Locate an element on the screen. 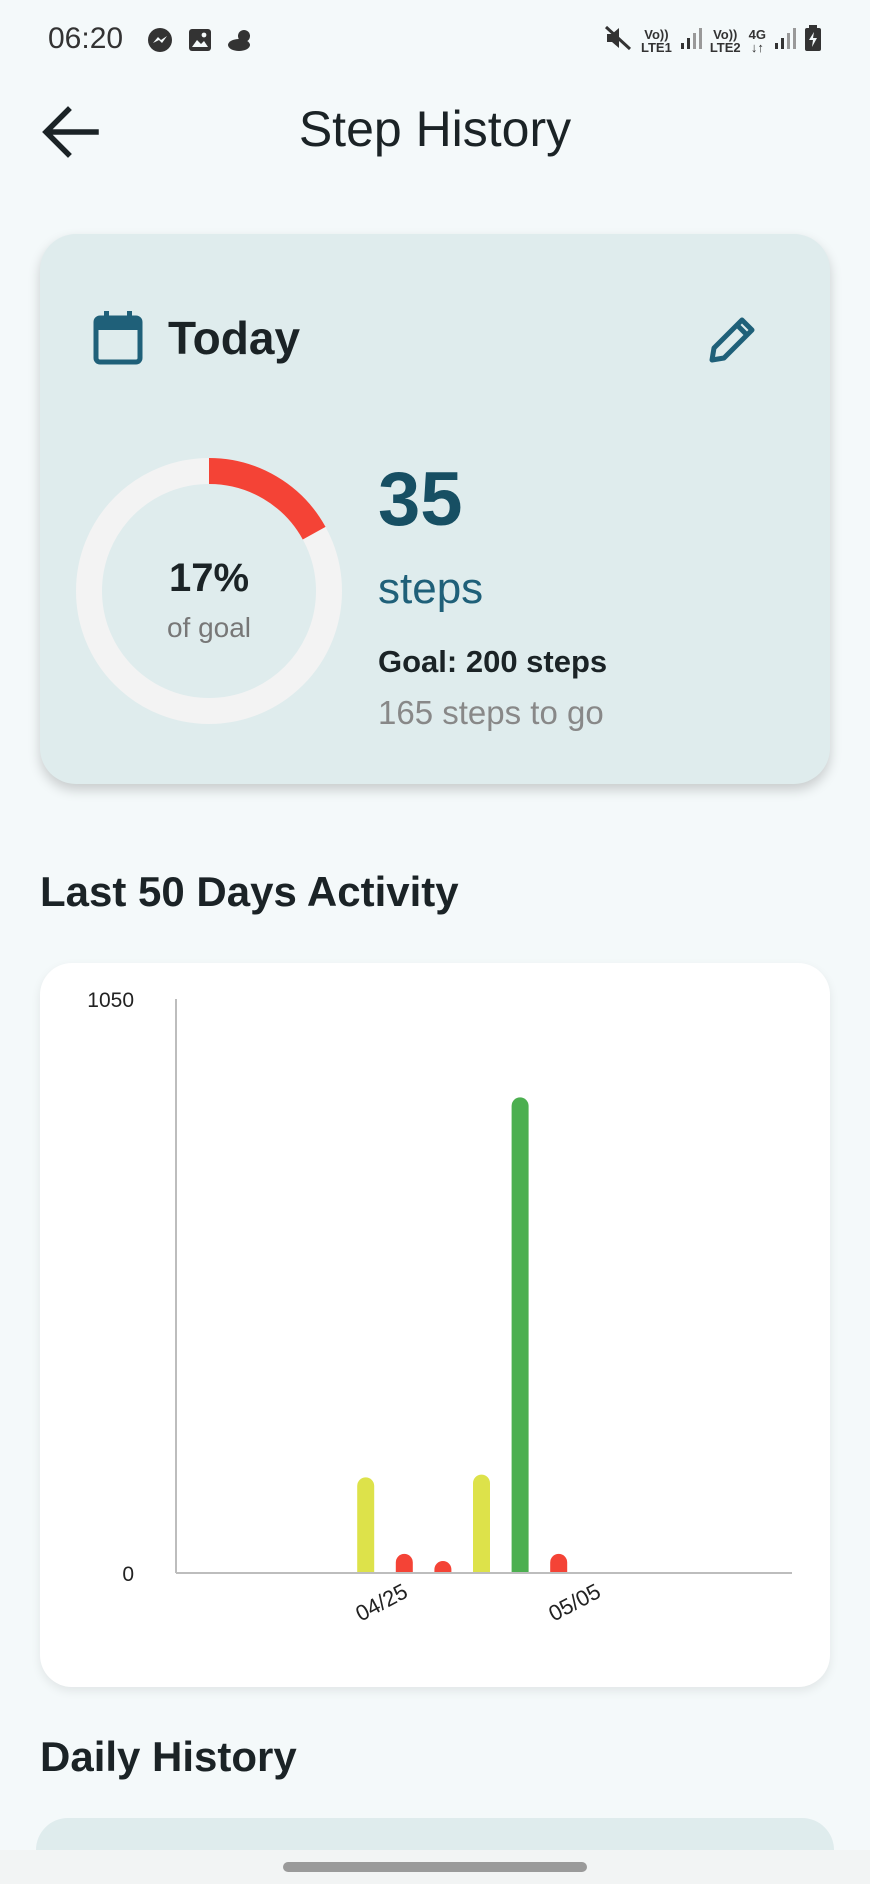 This screenshot has height=1884, width=870. network-4g: 4G ↓↑ is located at coordinates (757, 41).